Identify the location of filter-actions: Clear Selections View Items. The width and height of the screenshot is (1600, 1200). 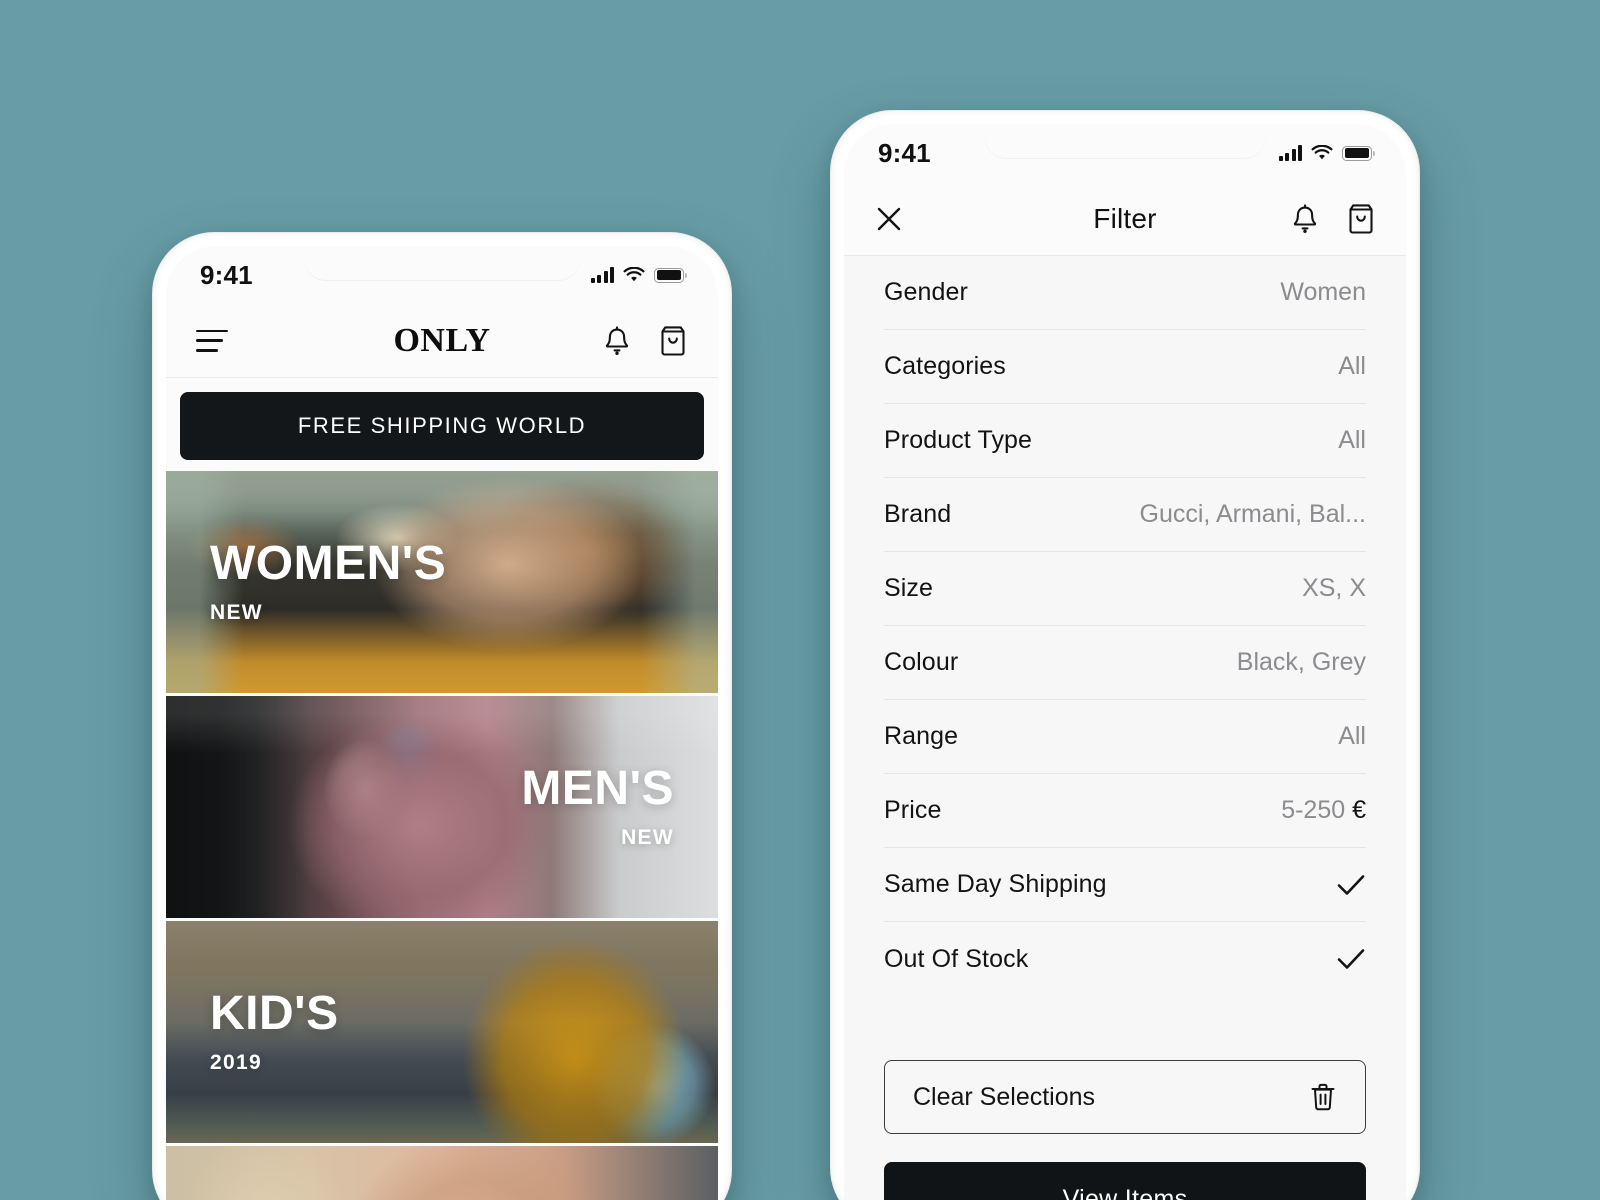
(1125, 1098).